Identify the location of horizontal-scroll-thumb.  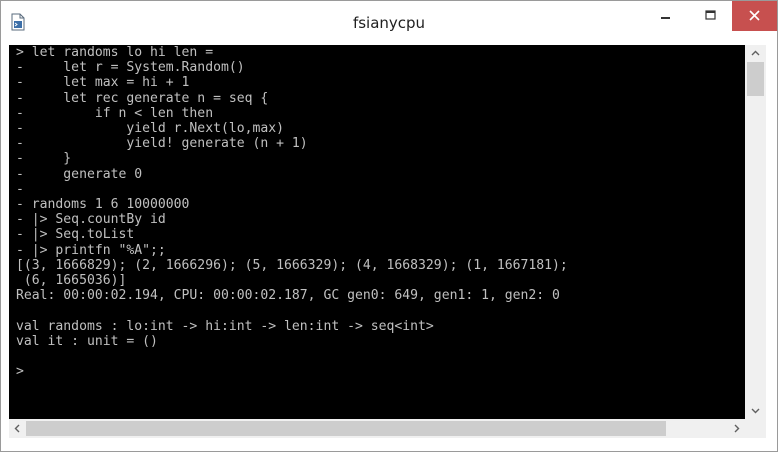
(346, 428).